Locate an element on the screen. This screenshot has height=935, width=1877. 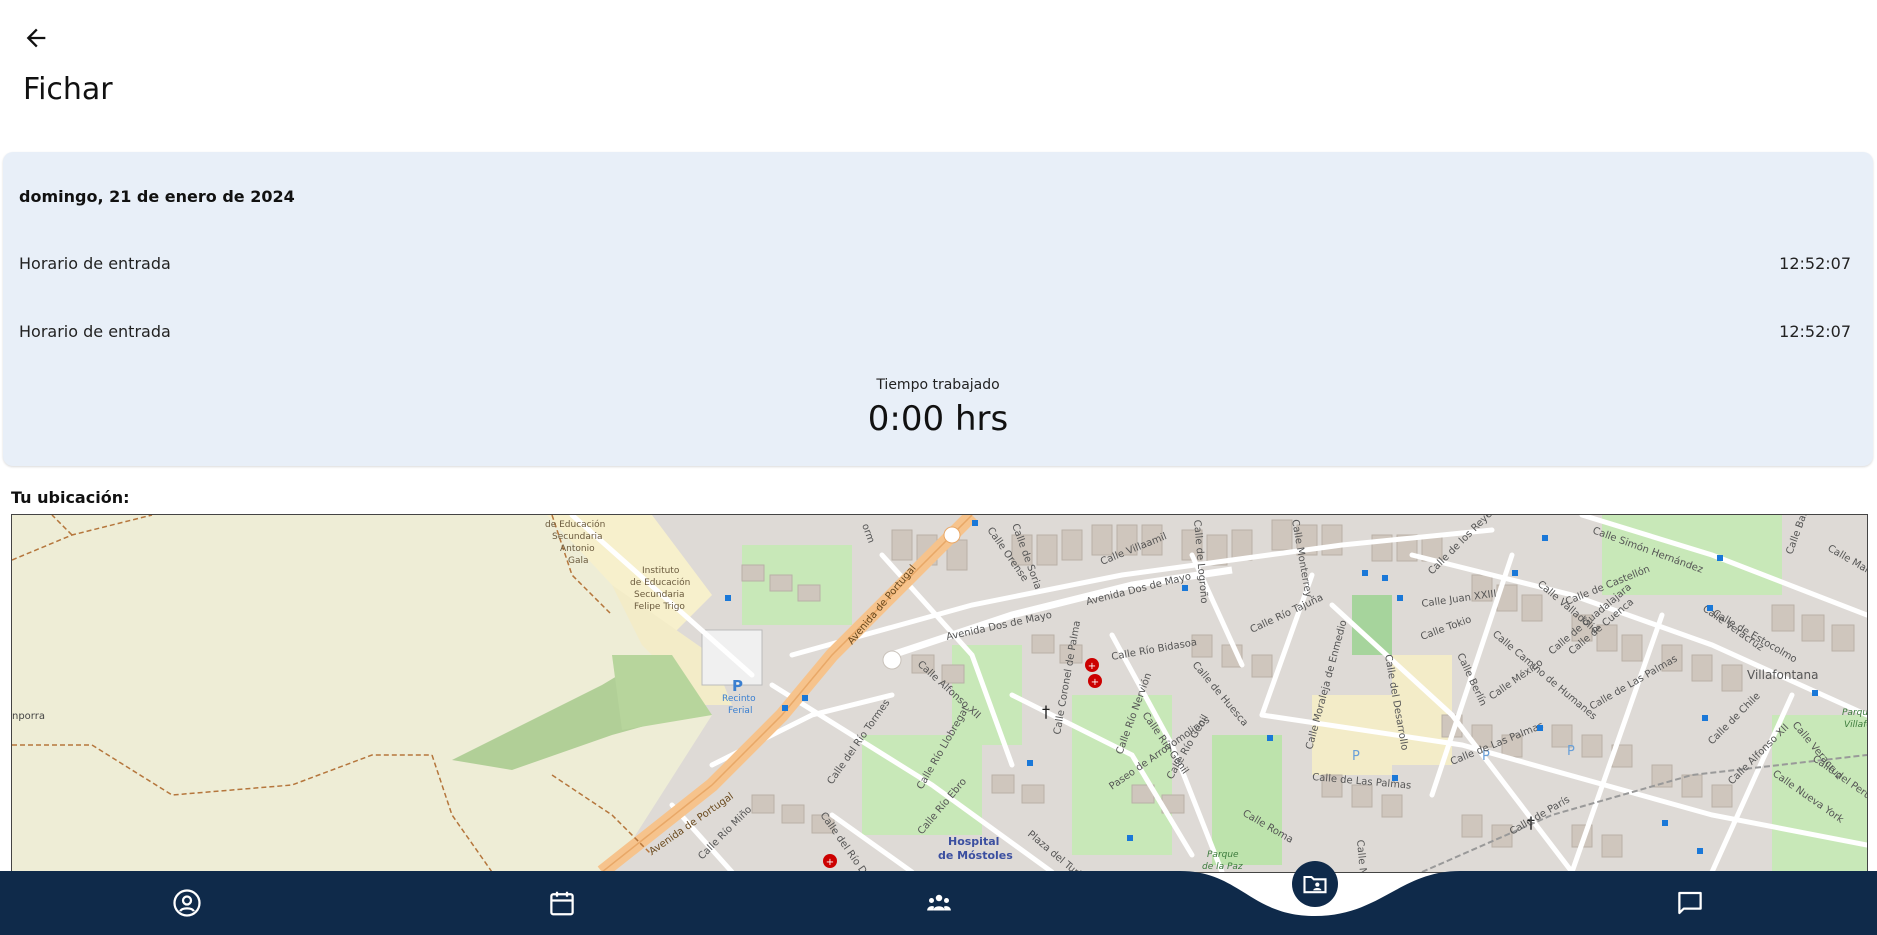
svg-text: Gala is located at coordinates (578, 561).